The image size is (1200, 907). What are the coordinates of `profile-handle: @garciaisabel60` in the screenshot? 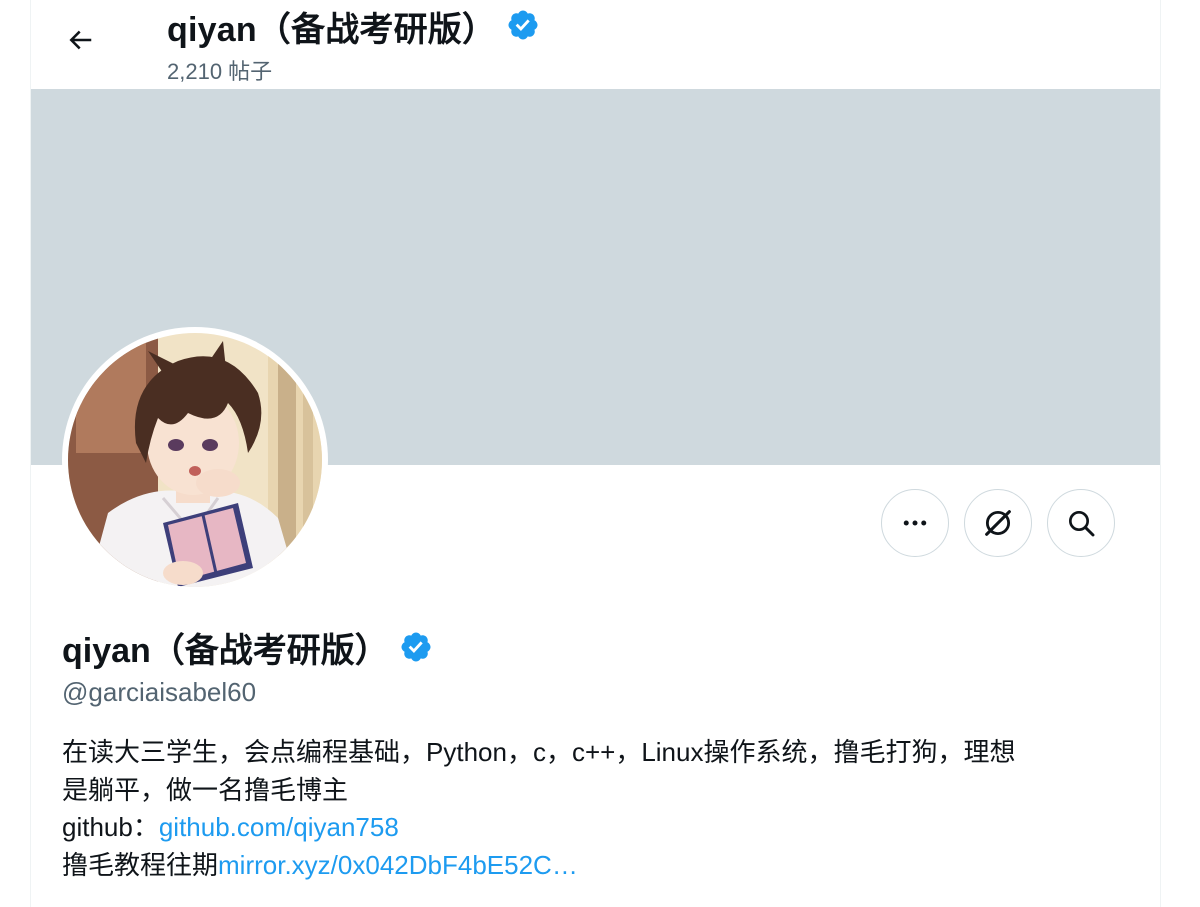 It's located at (159, 692).